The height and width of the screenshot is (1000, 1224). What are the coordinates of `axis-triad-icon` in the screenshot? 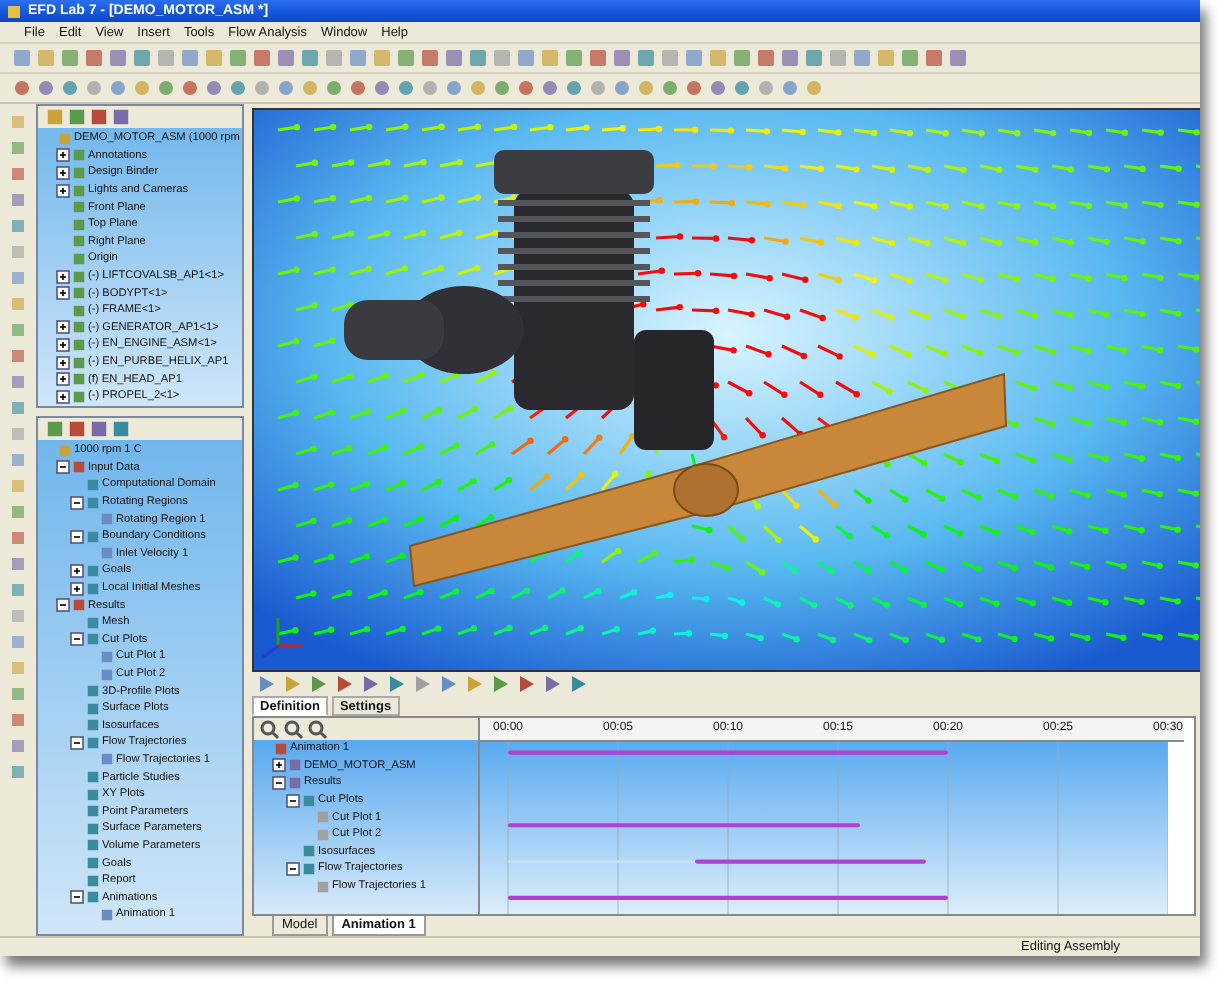 It's located at (281, 639).